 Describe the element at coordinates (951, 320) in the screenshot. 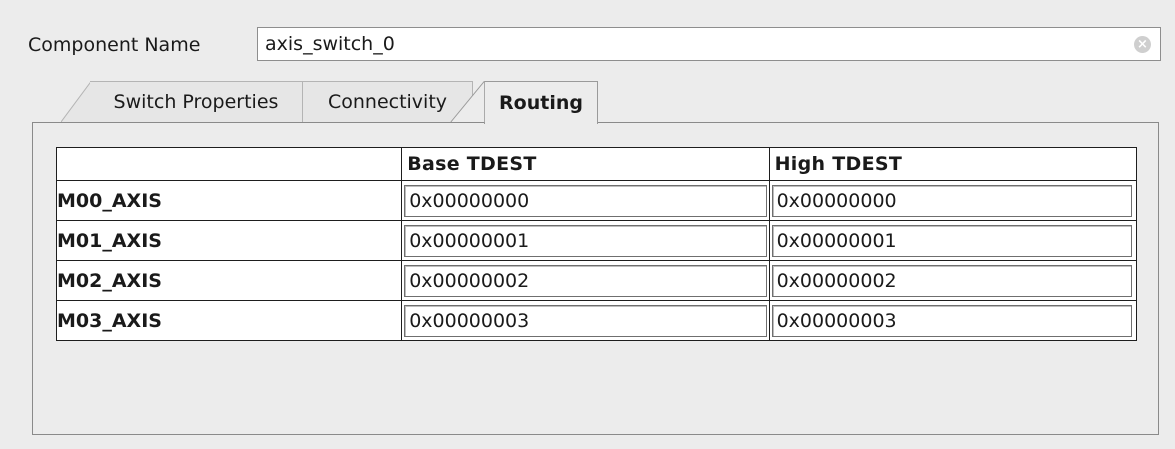

I see `high-tdest-field: 0x00000003` at that location.